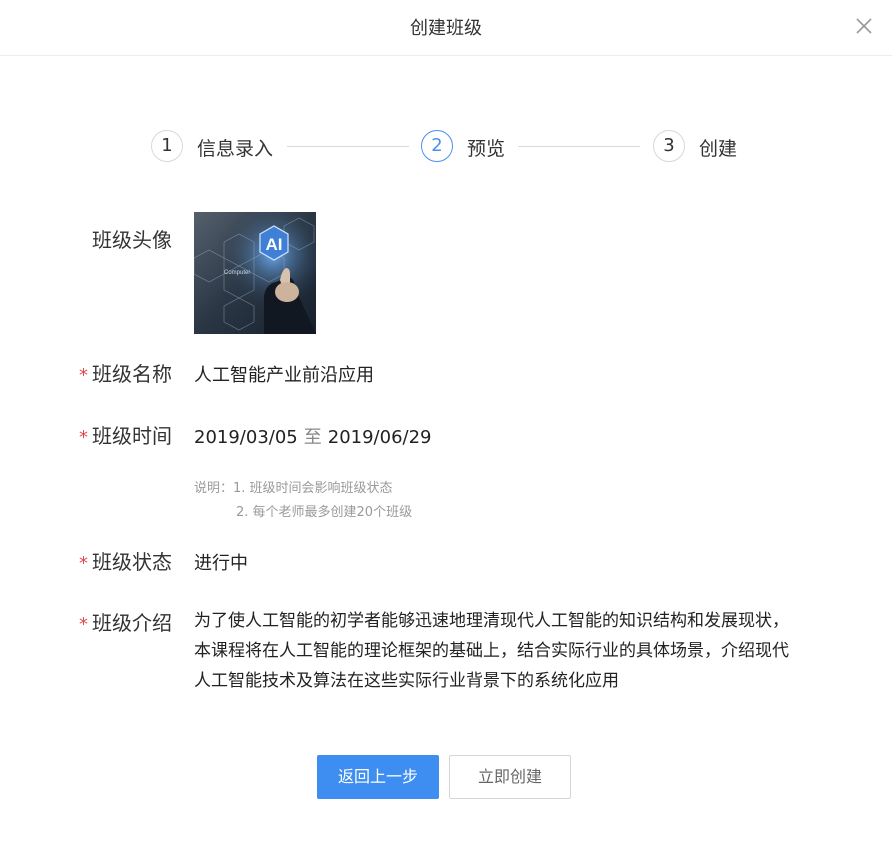 The height and width of the screenshot is (842, 892). I want to click on end-date: 2019/06/29, so click(379, 437).